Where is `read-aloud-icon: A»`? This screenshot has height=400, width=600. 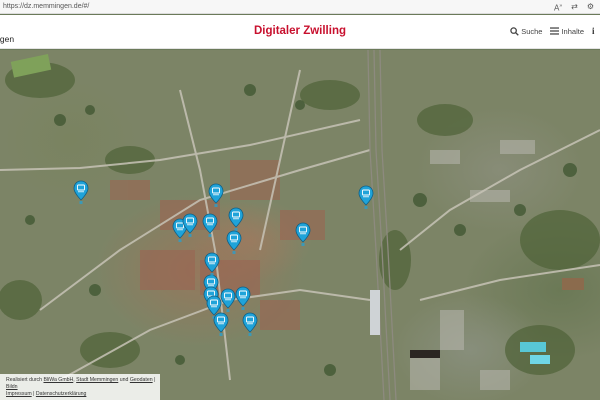
read-aloud-icon: A» is located at coordinates (558, 7).